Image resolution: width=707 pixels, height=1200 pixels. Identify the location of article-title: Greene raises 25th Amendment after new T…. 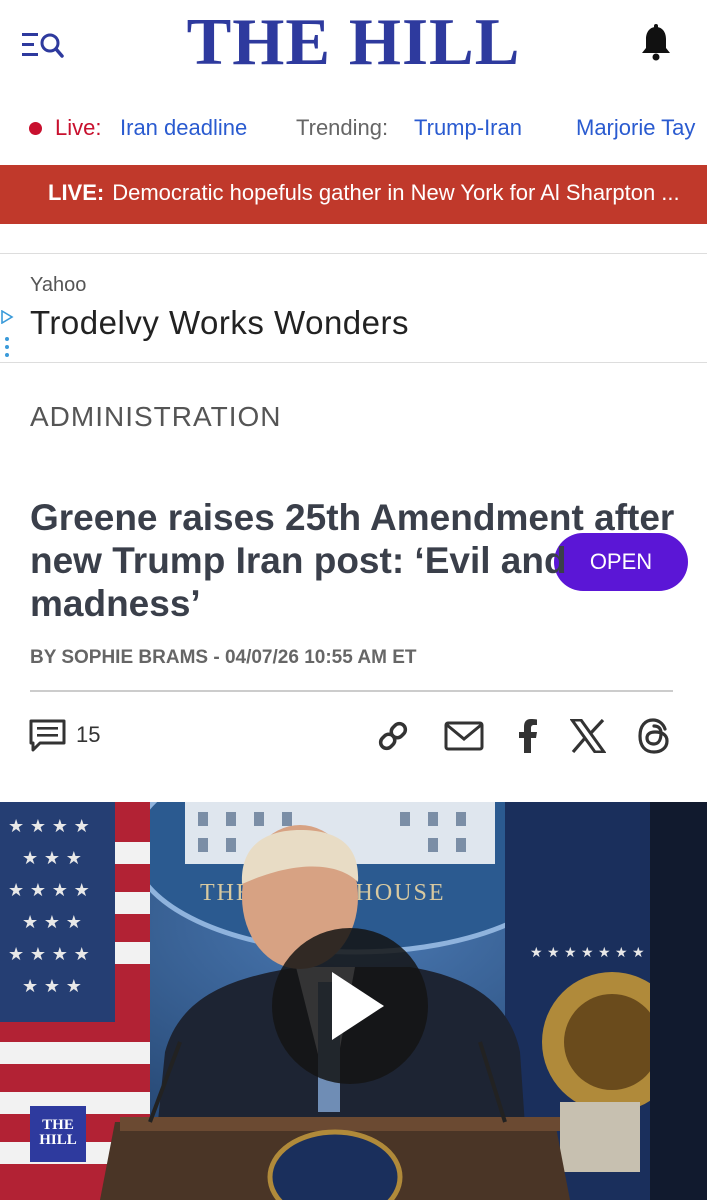
(352, 560).